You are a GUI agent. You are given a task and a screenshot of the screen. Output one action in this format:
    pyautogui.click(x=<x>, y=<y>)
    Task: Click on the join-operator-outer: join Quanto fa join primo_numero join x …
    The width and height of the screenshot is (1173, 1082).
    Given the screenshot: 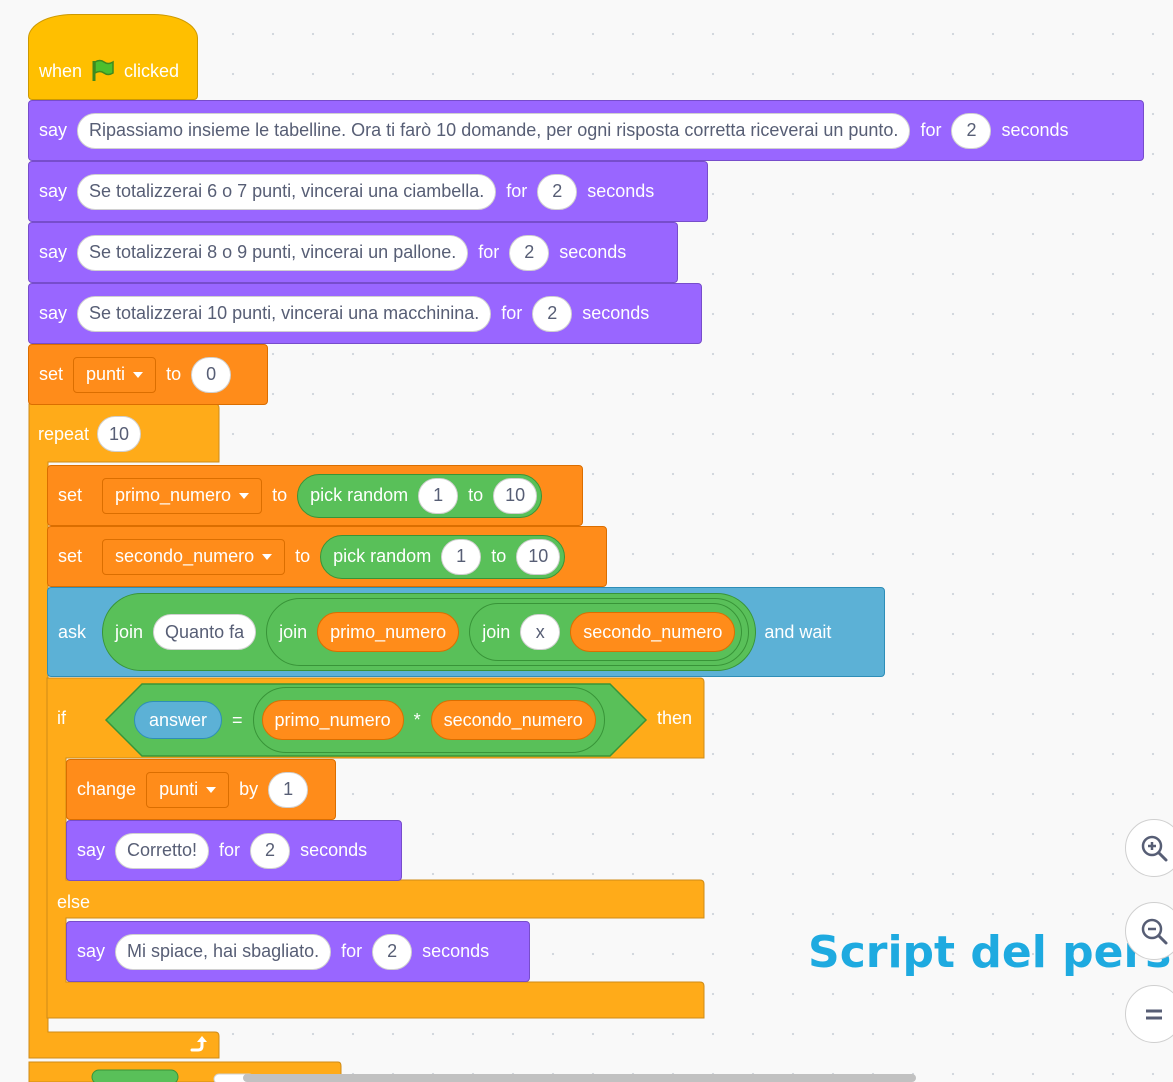 What is the action you would take?
    pyautogui.click(x=429, y=632)
    